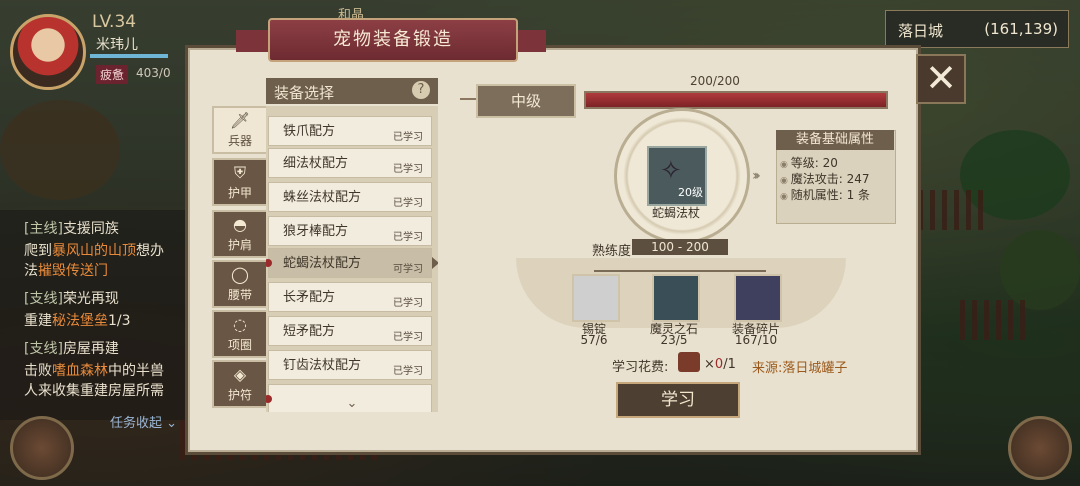 This screenshot has height=486, width=1080. I want to click on tin-ingot-icon, so click(596, 298).